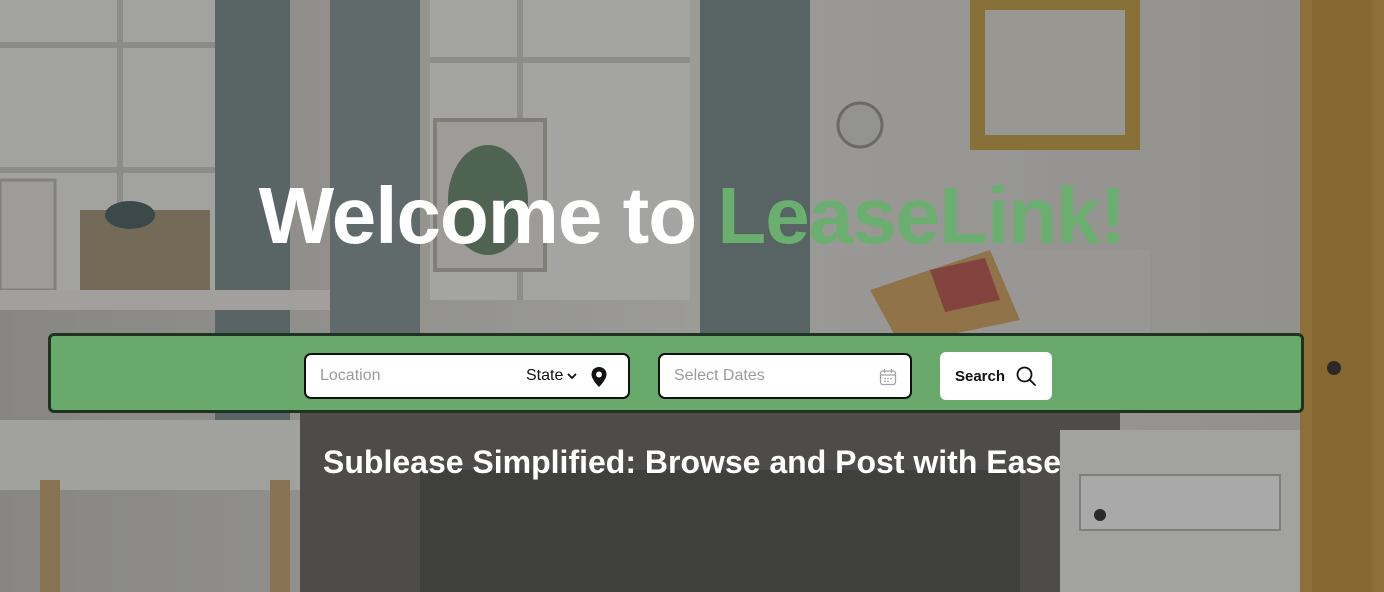 The image size is (1384, 592). What do you see at coordinates (488, 215) in the screenshot?
I see `headline-prefix: Welcome to` at bounding box center [488, 215].